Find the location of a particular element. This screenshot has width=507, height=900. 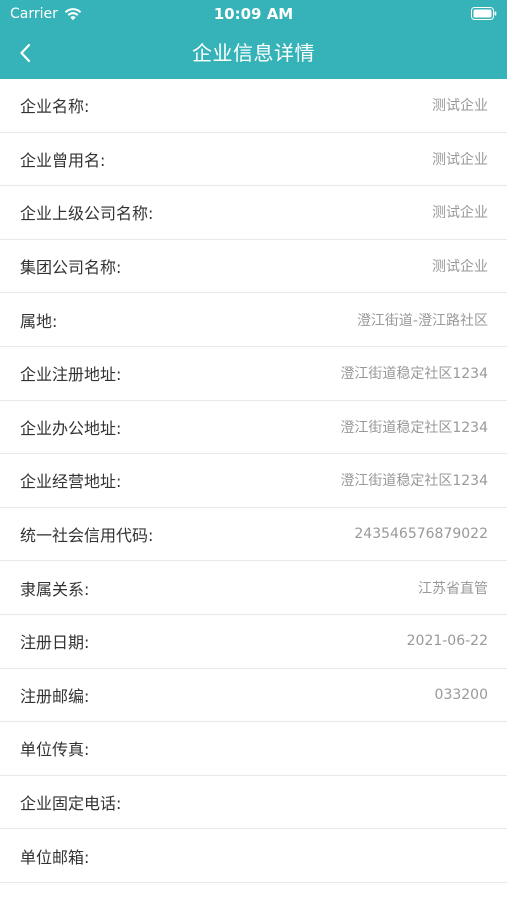

nav-bar: 企业信息详情 is located at coordinates (253, 53).